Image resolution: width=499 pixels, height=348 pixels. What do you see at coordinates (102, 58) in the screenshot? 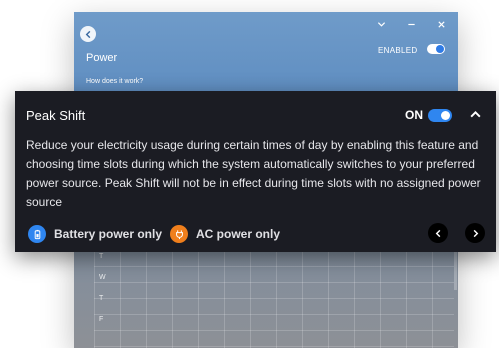
I see `window-title: Power` at bounding box center [102, 58].